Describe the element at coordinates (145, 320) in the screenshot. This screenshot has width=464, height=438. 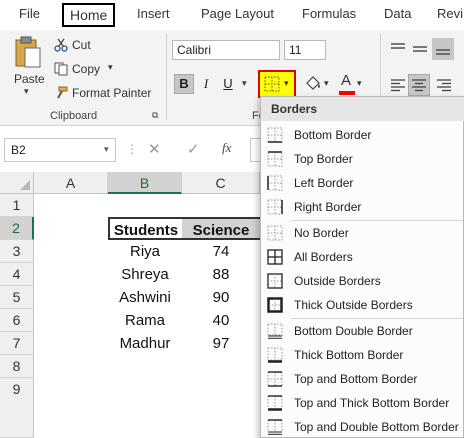
I see `table-row-student: Rama` at that location.